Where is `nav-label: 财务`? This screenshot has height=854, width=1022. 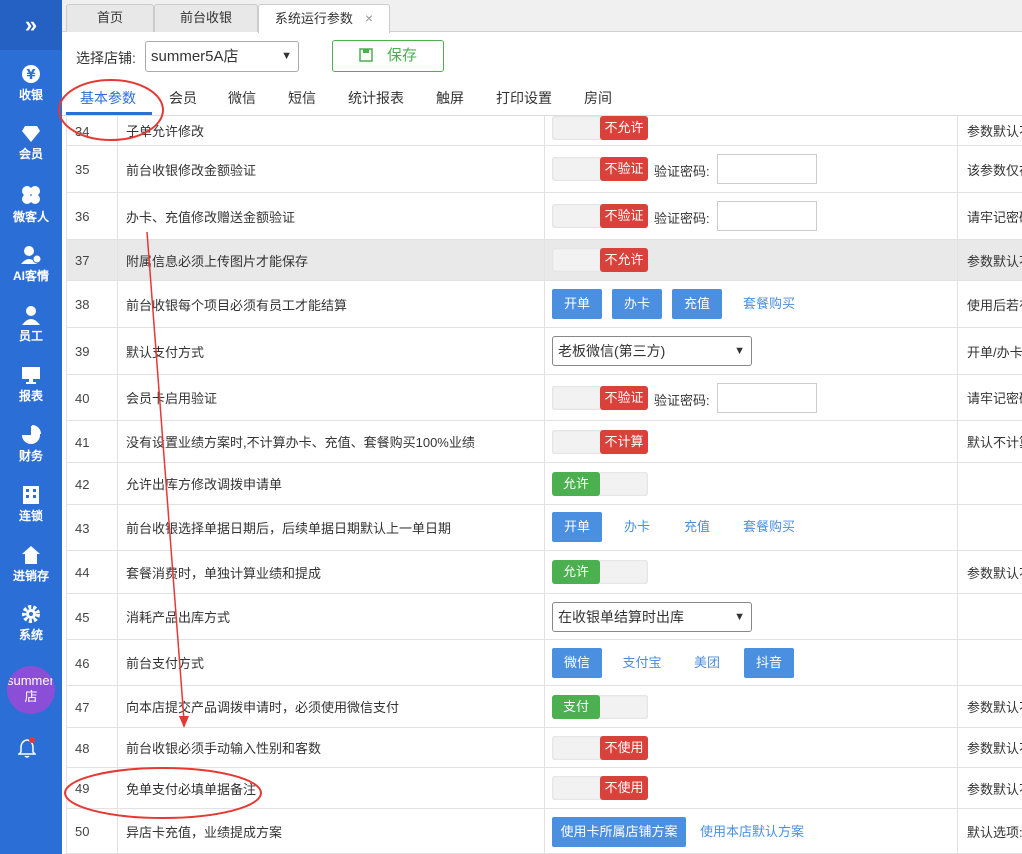
nav-label: 财务 is located at coordinates (30, 456).